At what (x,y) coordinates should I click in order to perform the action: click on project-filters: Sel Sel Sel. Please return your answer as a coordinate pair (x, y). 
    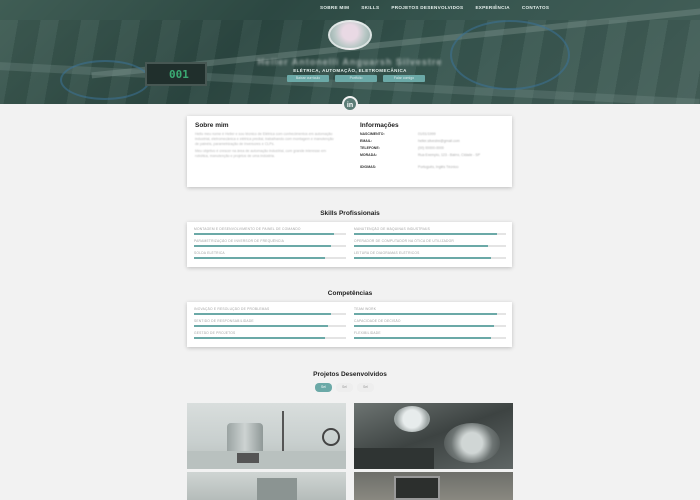
    Looking at the image, I should click on (344, 387).